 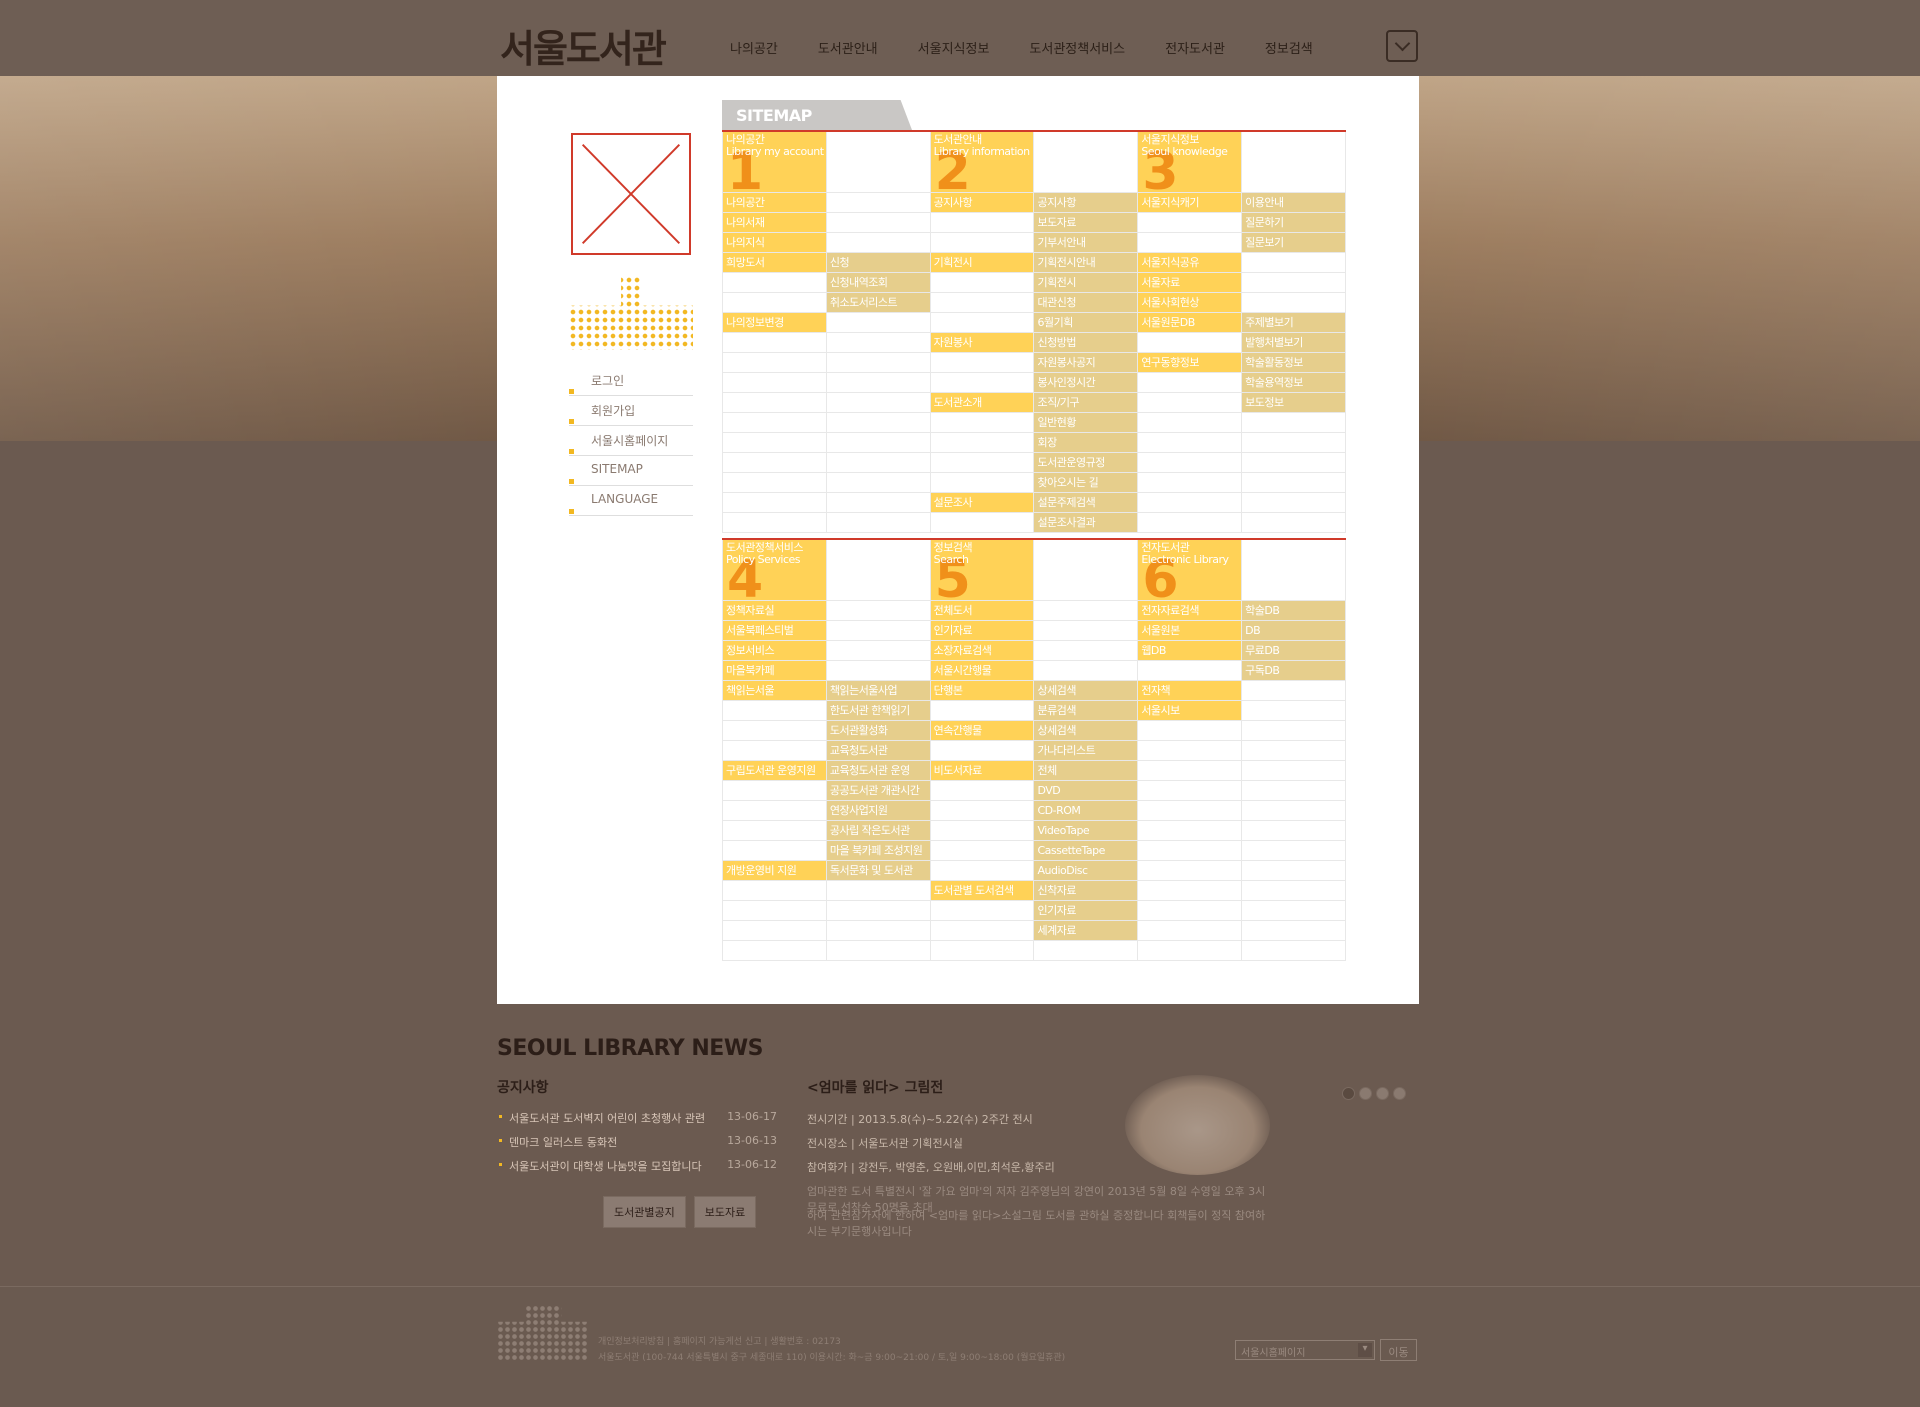 I want to click on sitemap-link: 서울북페스티벌, so click(x=774, y=630).